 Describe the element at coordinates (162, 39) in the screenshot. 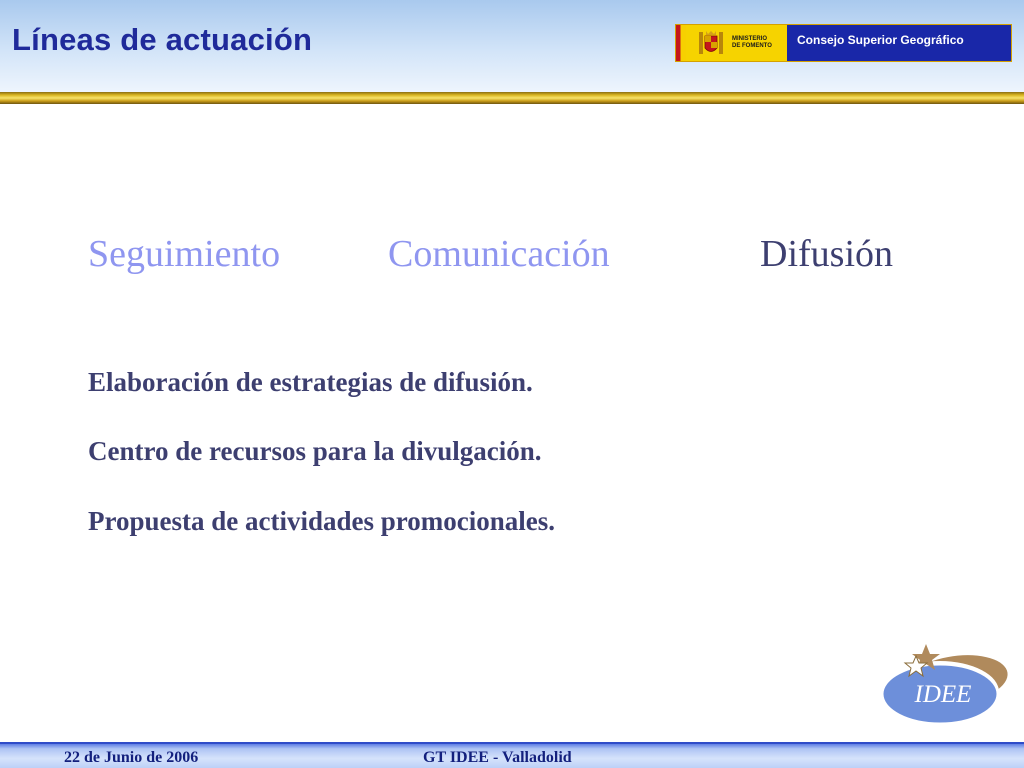

I see `slide-title: Líneas de actuación` at that location.